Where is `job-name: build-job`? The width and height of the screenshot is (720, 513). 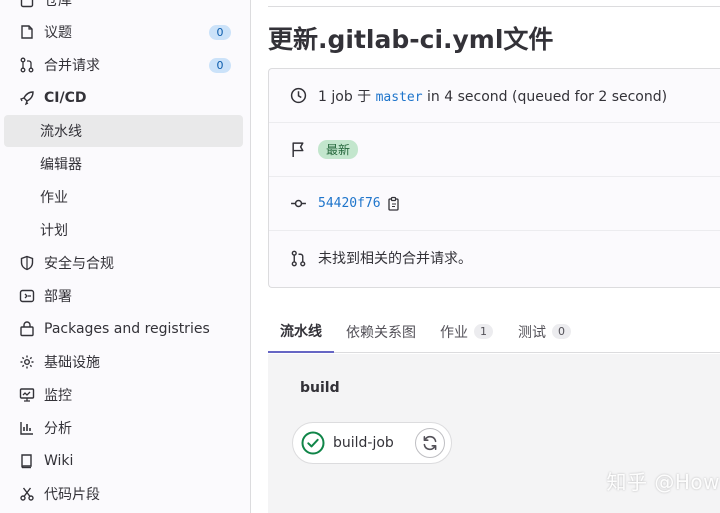 job-name: build-job is located at coordinates (363, 443).